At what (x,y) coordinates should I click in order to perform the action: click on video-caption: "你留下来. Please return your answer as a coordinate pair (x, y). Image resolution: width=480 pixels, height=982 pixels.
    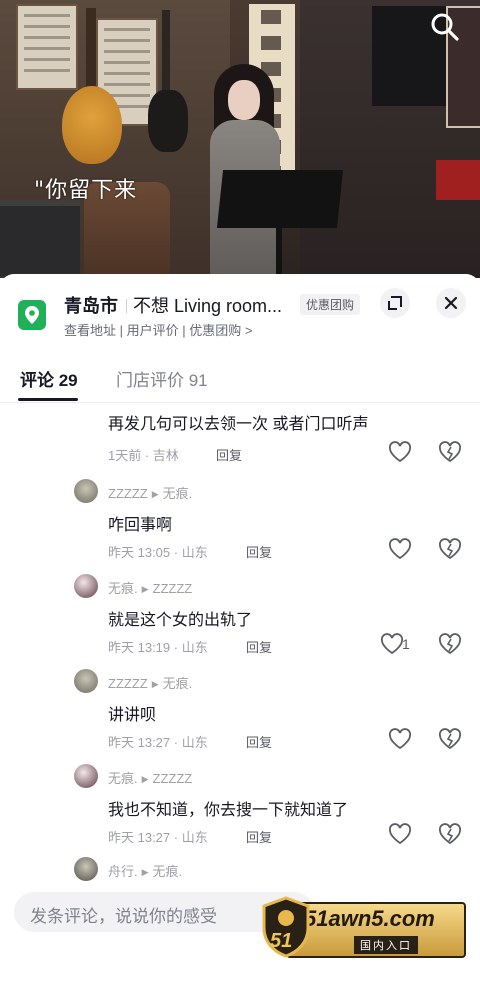
    Looking at the image, I should click on (86, 190).